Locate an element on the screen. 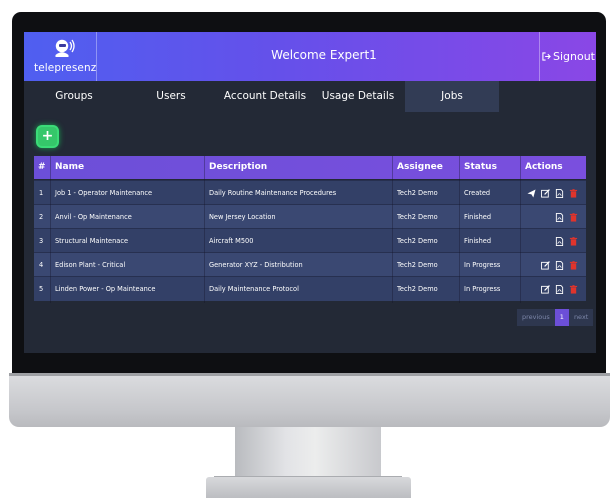  column-header-actions: Actions is located at coordinates (544, 167).